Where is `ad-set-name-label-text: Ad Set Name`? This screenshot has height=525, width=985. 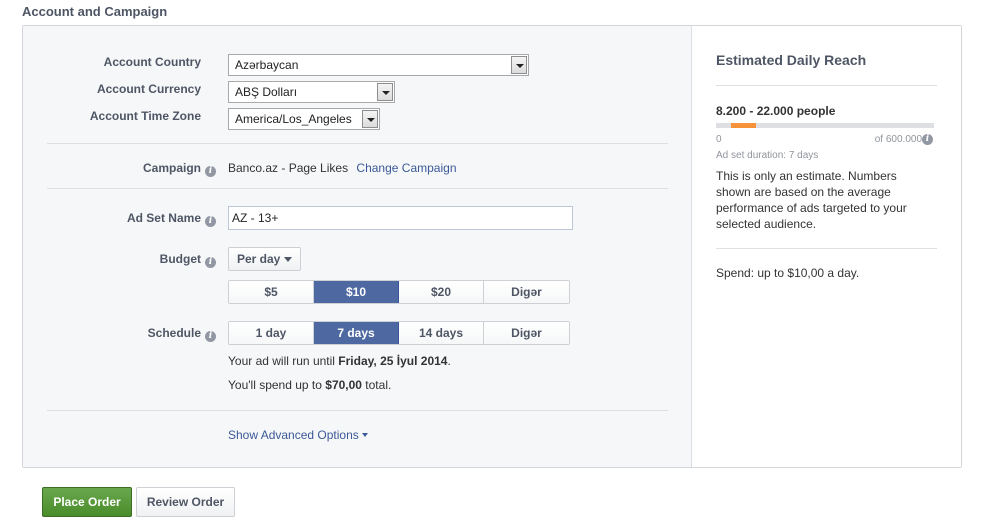 ad-set-name-label-text: Ad Set Name is located at coordinates (163, 218).